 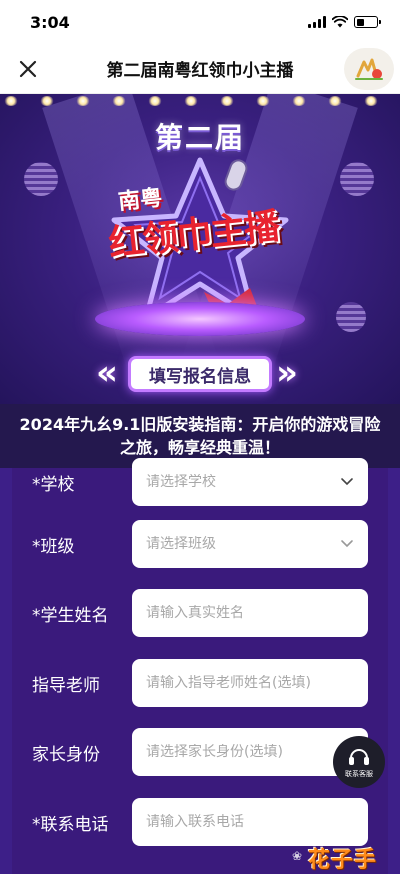 I want to click on field-label: 指导老师, so click(x=66, y=685).